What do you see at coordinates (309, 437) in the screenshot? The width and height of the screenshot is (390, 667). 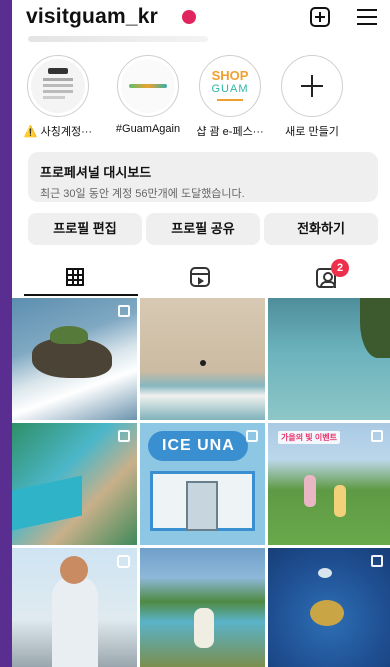 I see `event-title: 가을의 빛 이벤트` at bounding box center [309, 437].